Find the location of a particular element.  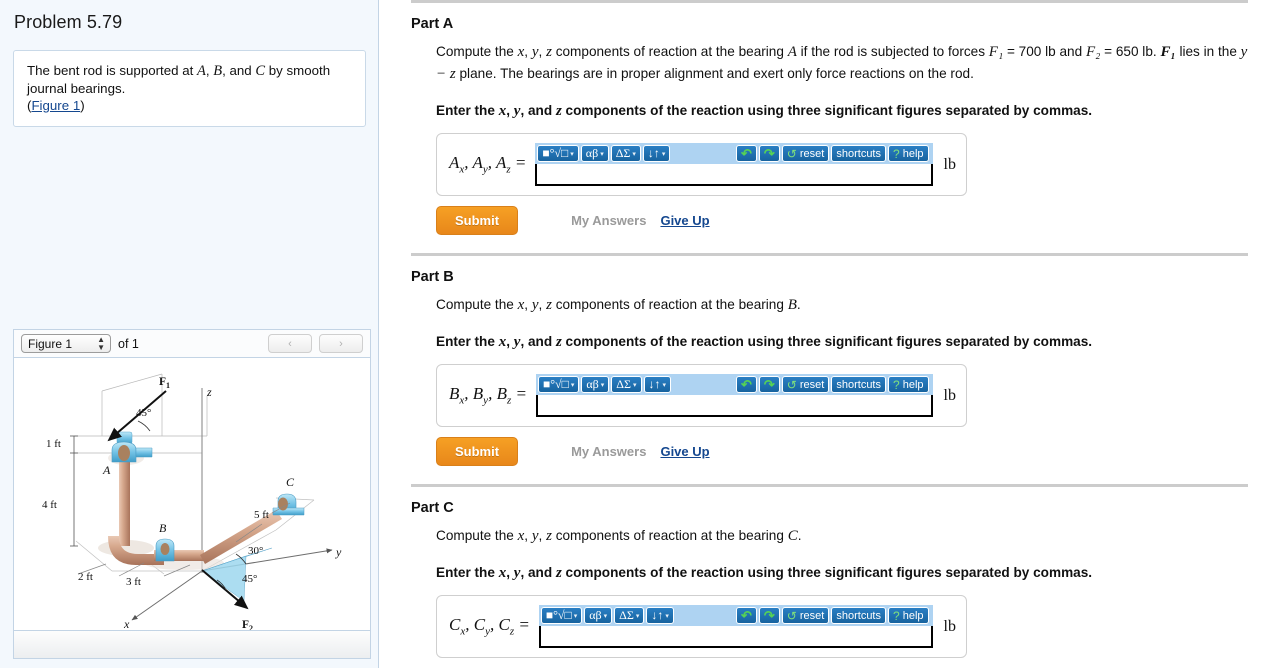

divider-part-b is located at coordinates (829, 245).